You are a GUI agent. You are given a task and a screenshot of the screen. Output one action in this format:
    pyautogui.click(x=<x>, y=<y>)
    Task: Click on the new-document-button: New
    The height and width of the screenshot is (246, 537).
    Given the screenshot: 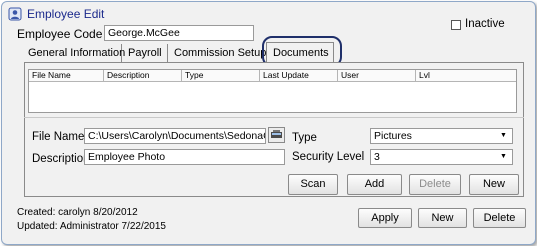 What is the action you would take?
    pyautogui.click(x=494, y=184)
    